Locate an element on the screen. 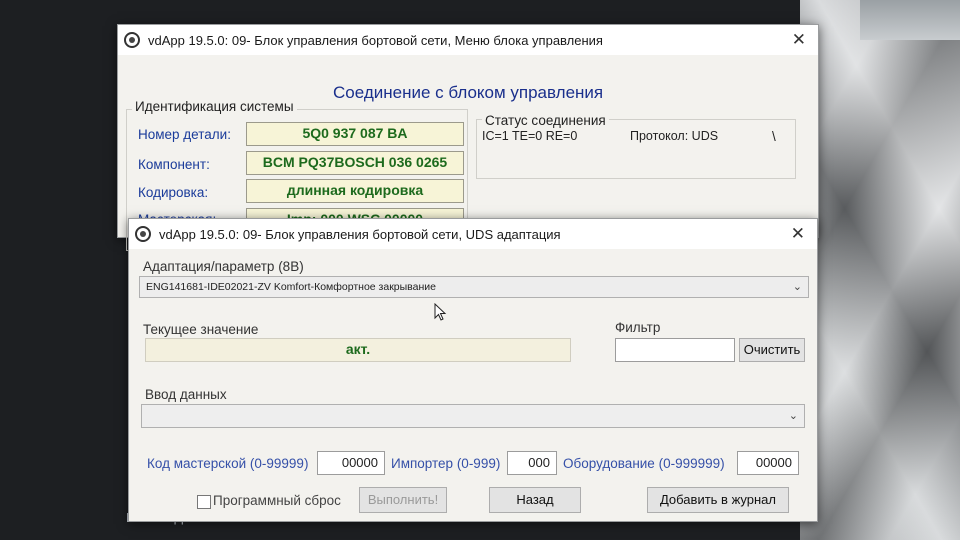 The height and width of the screenshot is (540, 960). desktop-background-highlight is located at coordinates (910, 20).